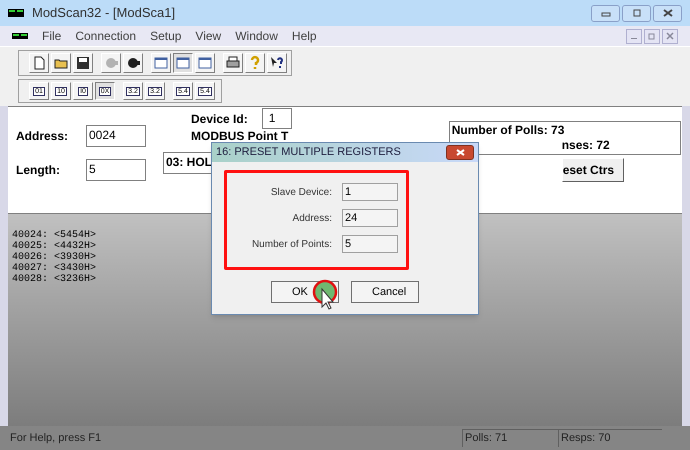  What do you see at coordinates (370, 192) in the screenshot?
I see `input-field: 1` at bounding box center [370, 192].